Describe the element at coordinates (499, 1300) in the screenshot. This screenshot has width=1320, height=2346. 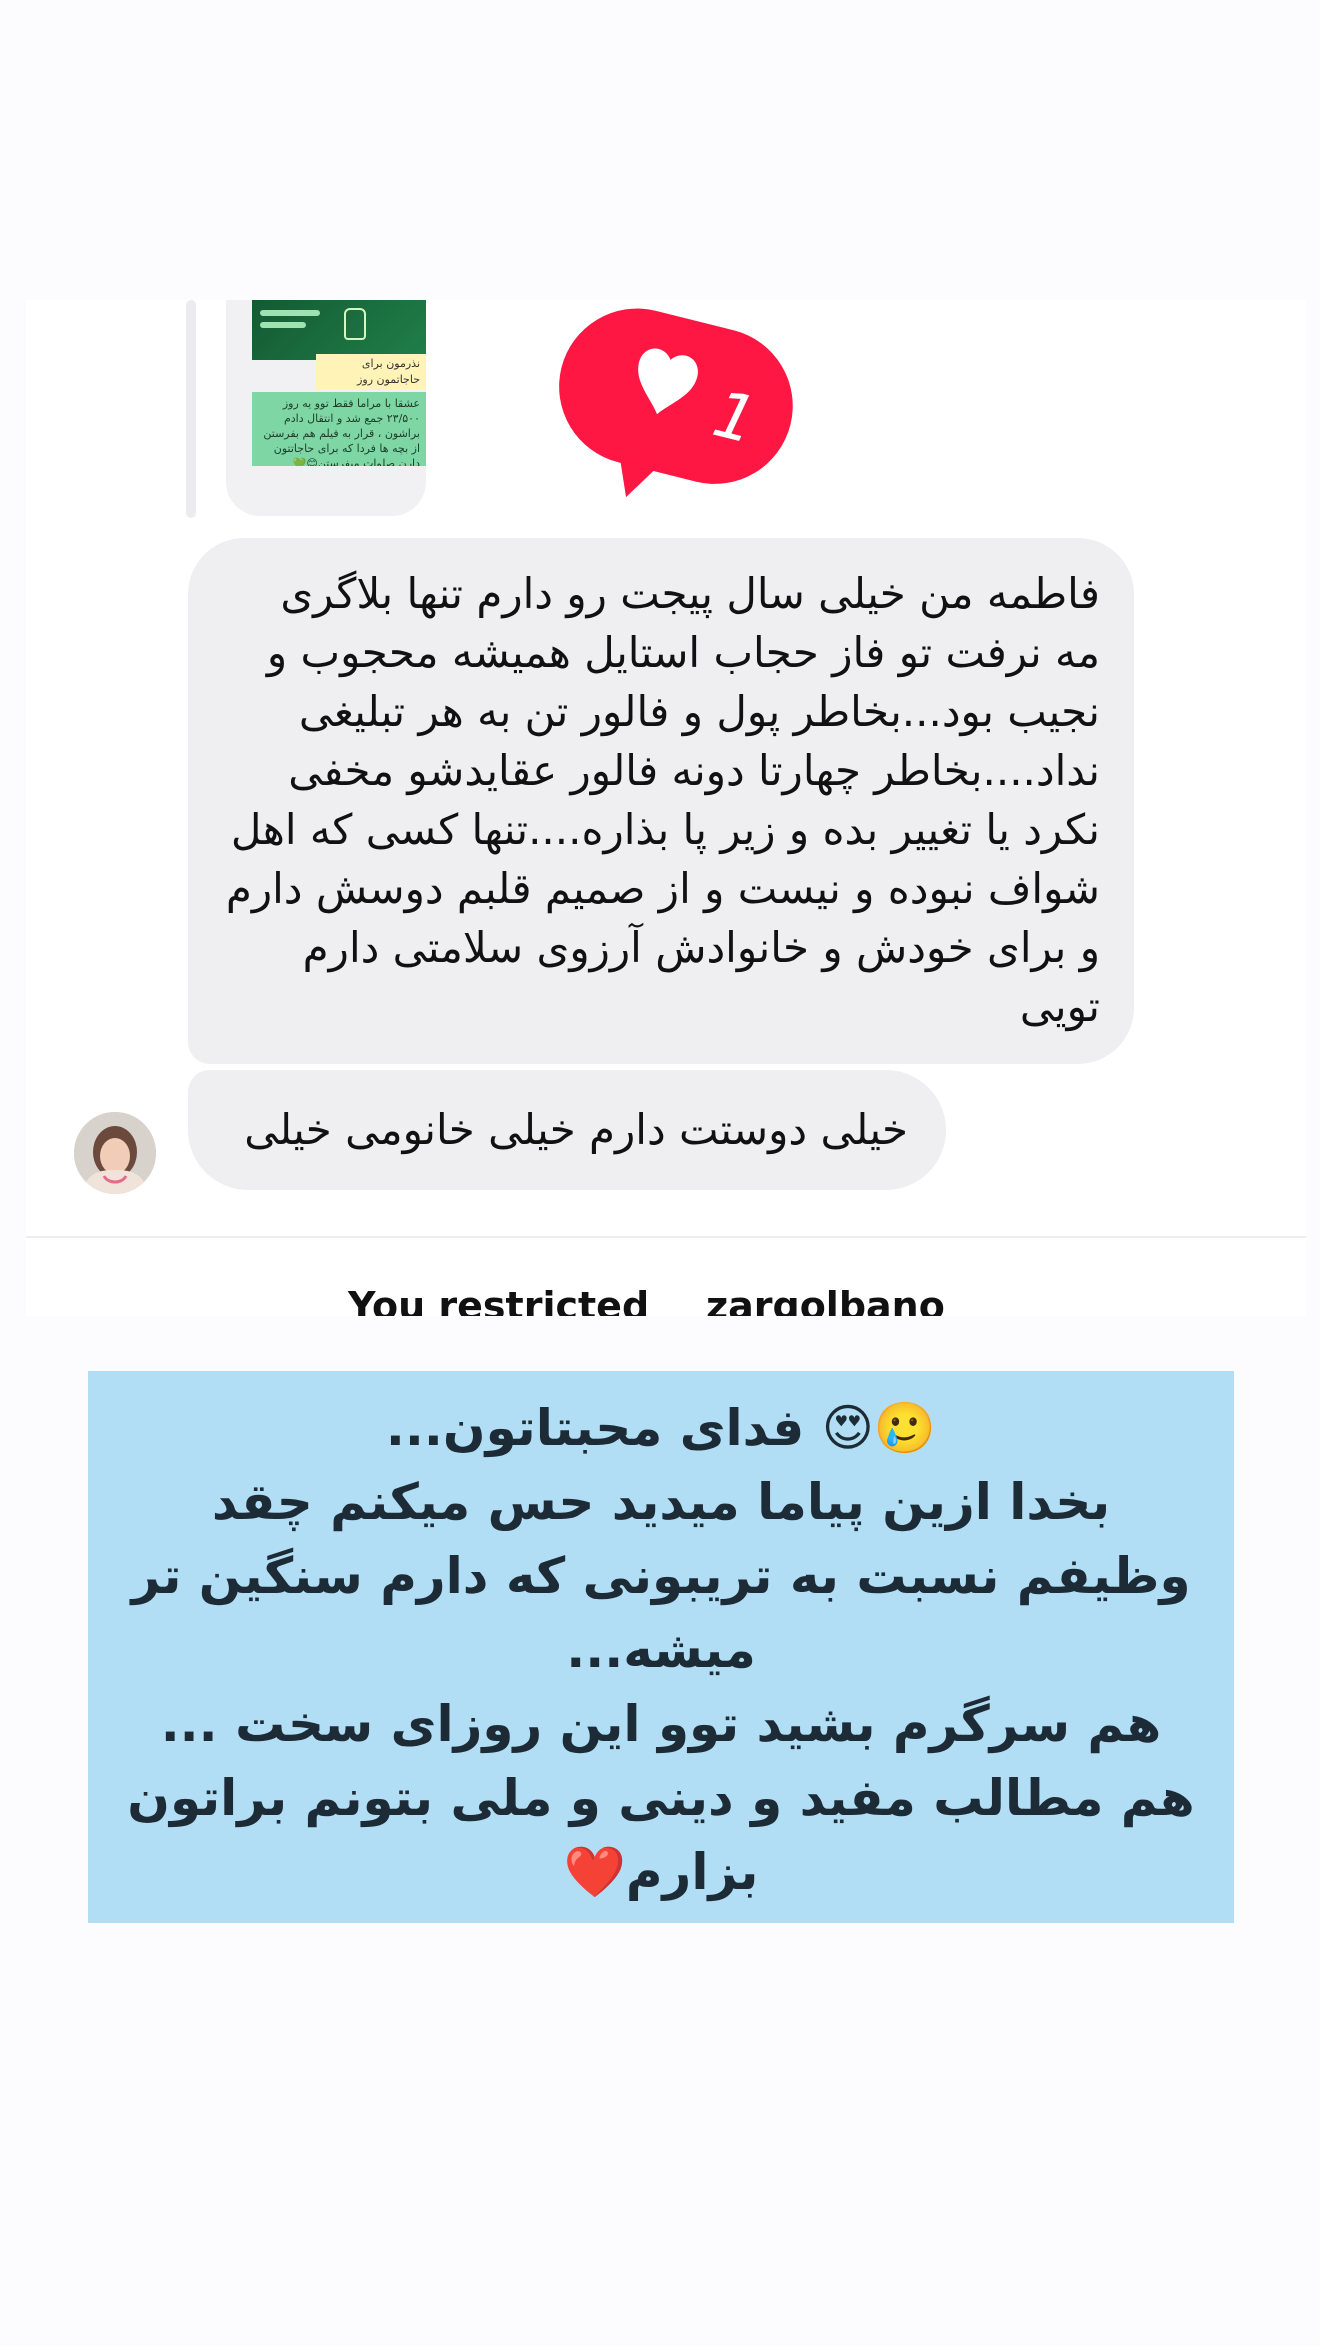
I see `restricted-label: You restricted` at that location.